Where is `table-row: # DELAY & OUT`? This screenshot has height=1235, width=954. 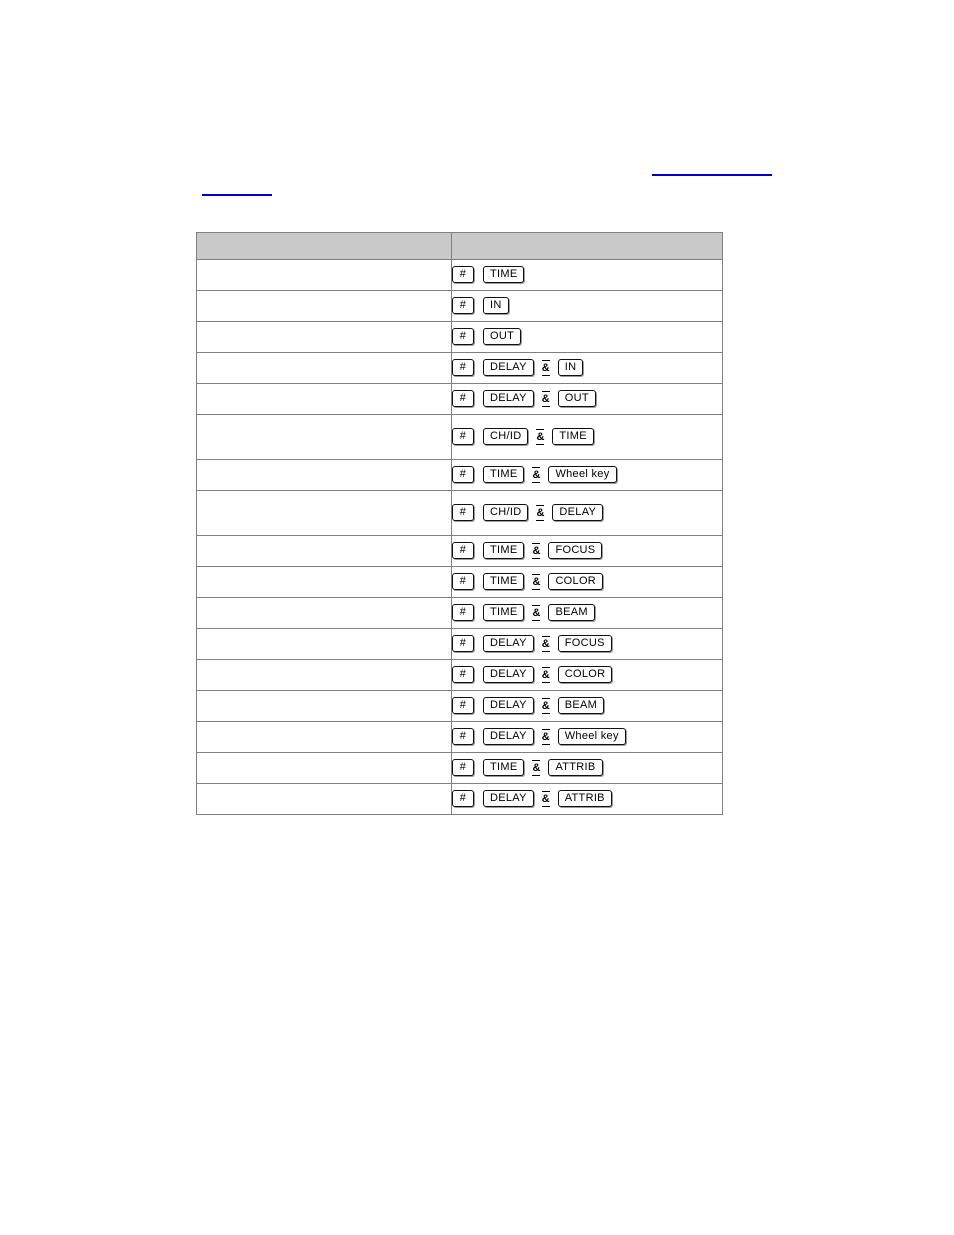
table-row: # DELAY & OUT is located at coordinates (459, 399).